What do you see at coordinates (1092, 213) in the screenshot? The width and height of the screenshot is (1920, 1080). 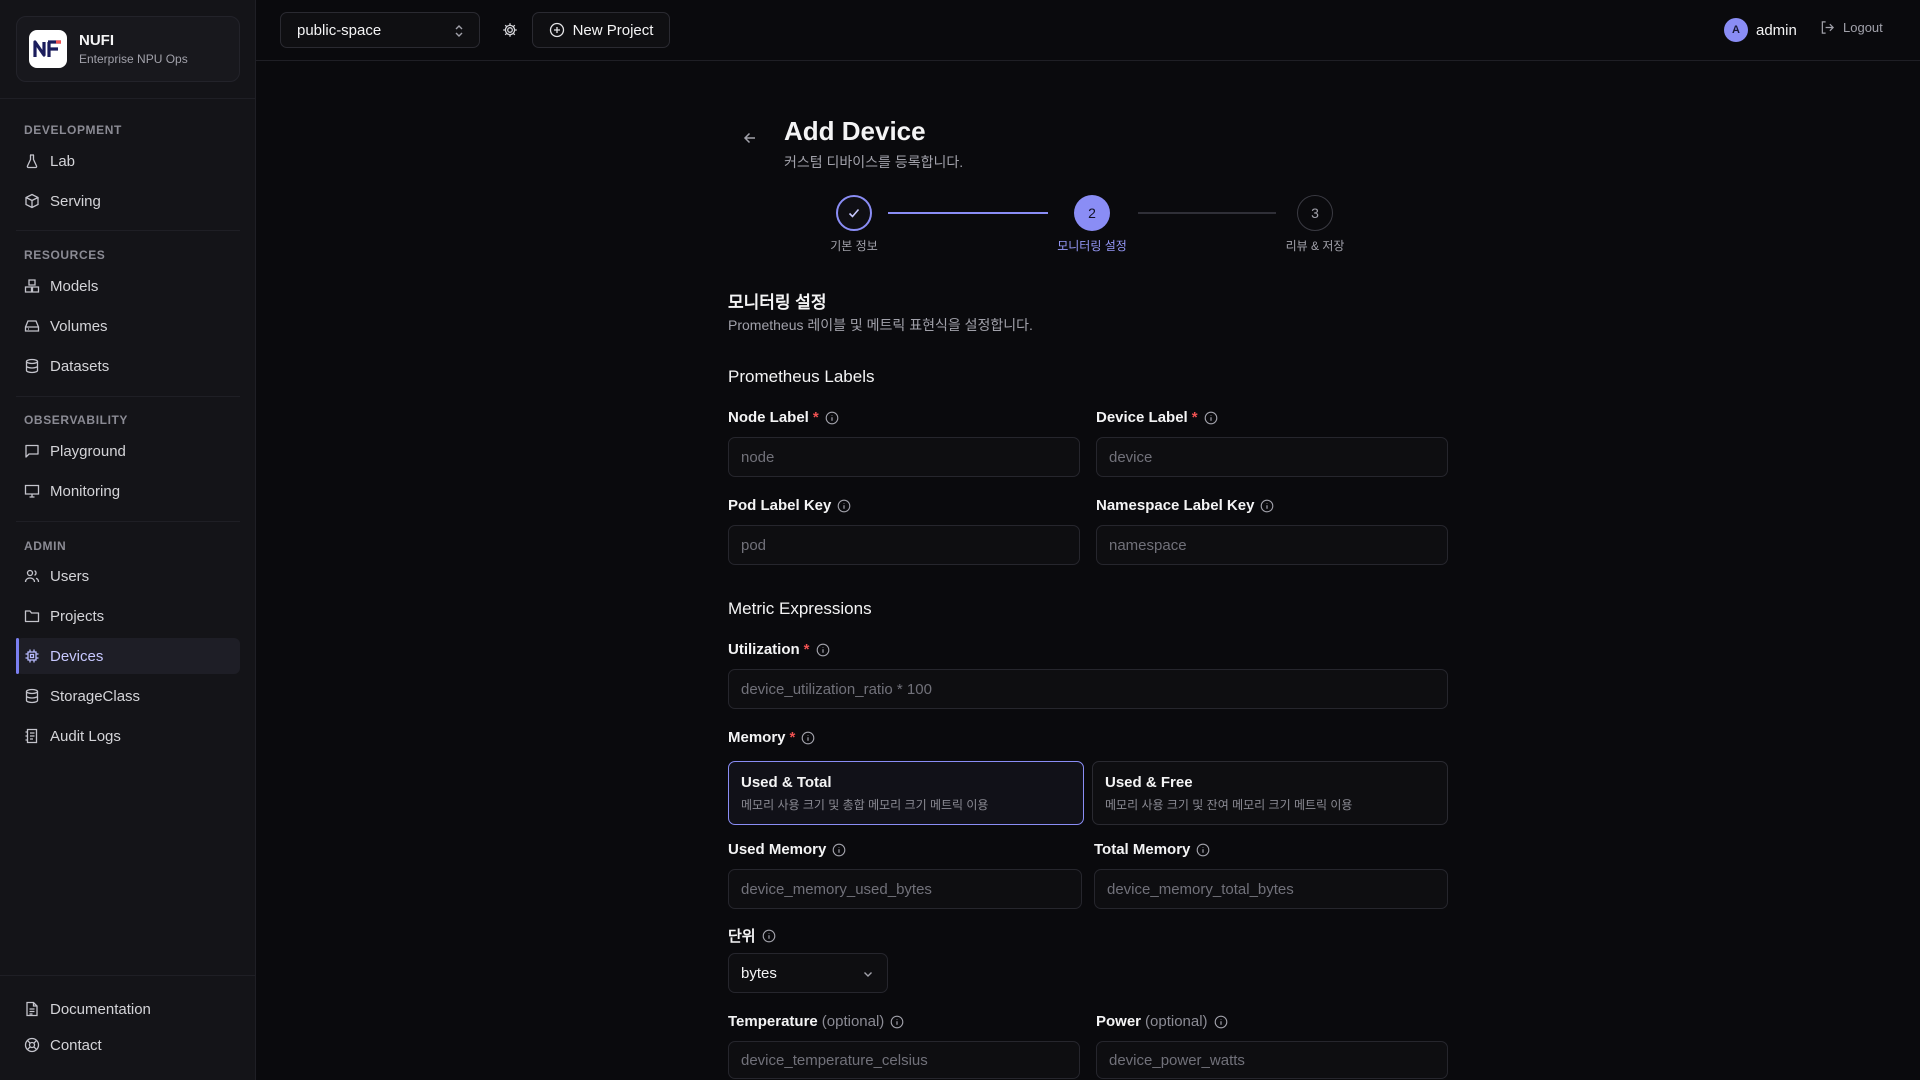 I see `step-2-indicator: 2` at bounding box center [1092, 213].